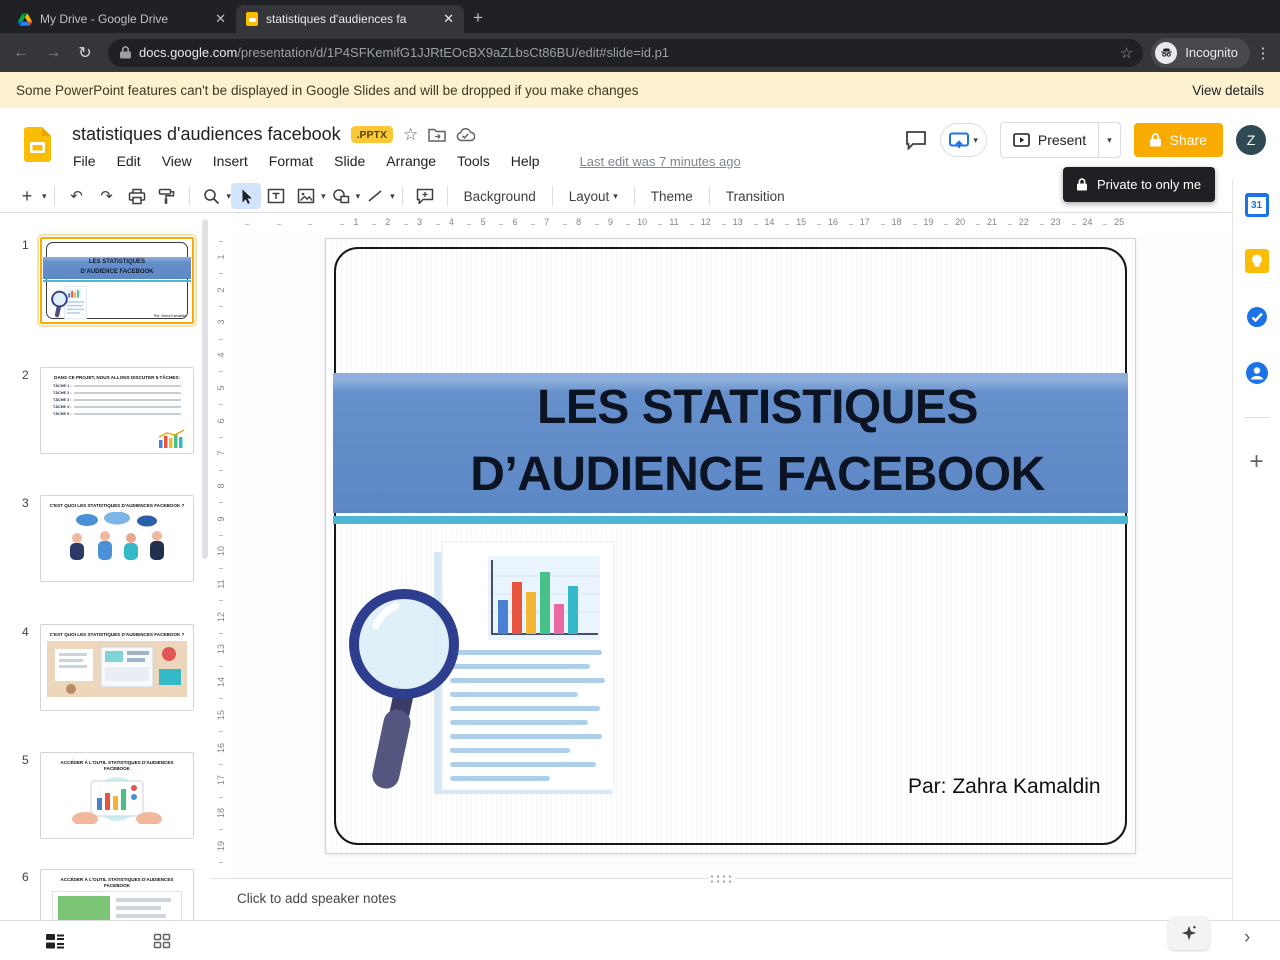 The width and height of the screenshot is (1280, 960). What do you see at coordinates (737, 222) in the screenshot?
I see `ruler-number: 13` at bounding box center [737, 222].